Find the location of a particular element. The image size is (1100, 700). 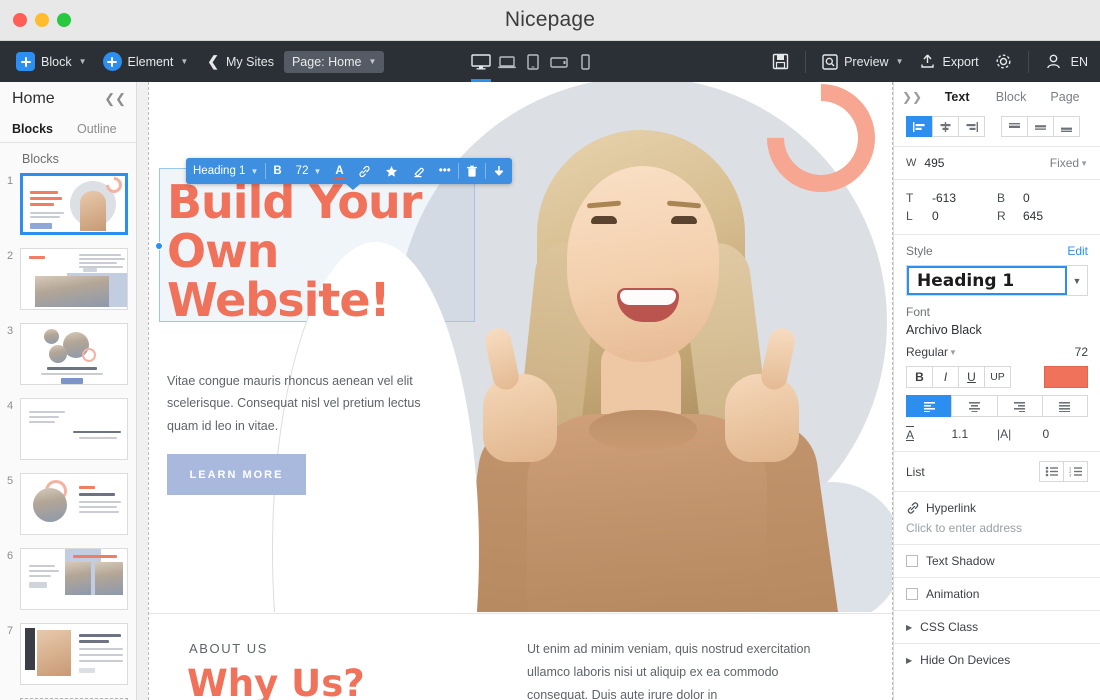

width-value: 495 is located at coordinates (934, 163).